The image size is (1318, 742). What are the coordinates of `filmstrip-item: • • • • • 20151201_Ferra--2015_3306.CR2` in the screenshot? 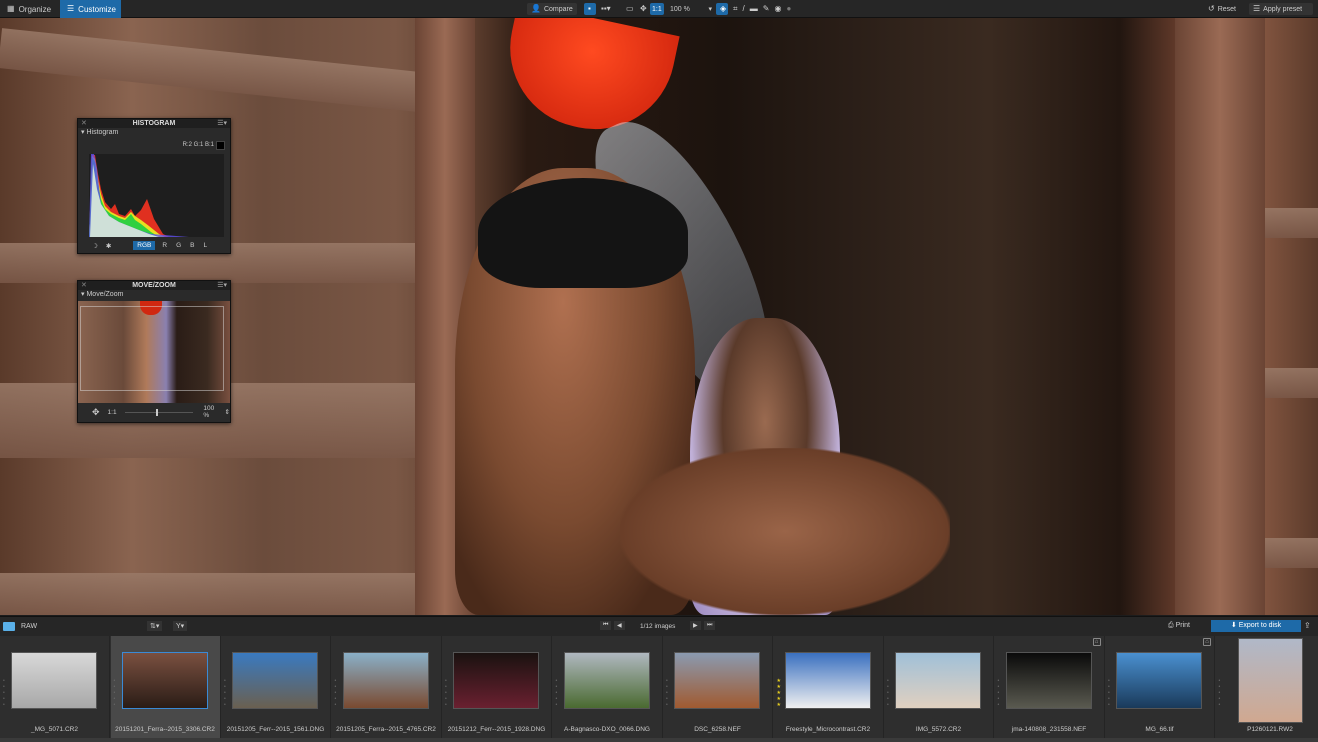 It's located at (165, 687).